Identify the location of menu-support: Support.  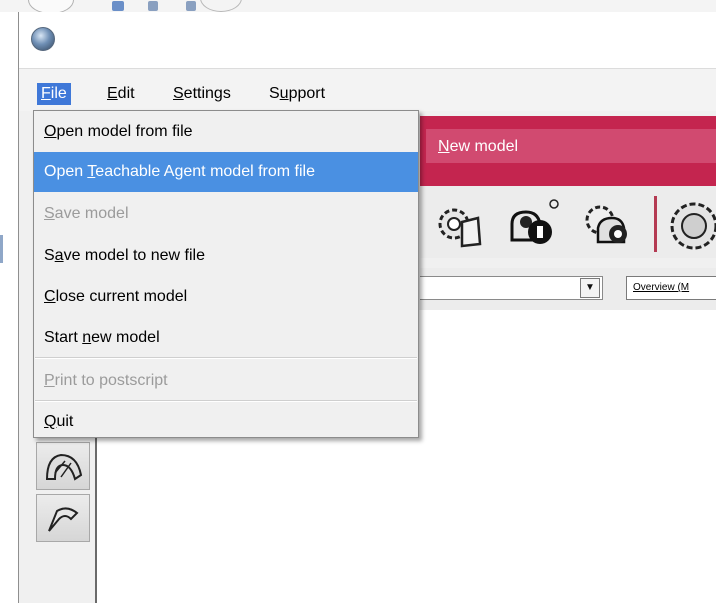
(297, 94).